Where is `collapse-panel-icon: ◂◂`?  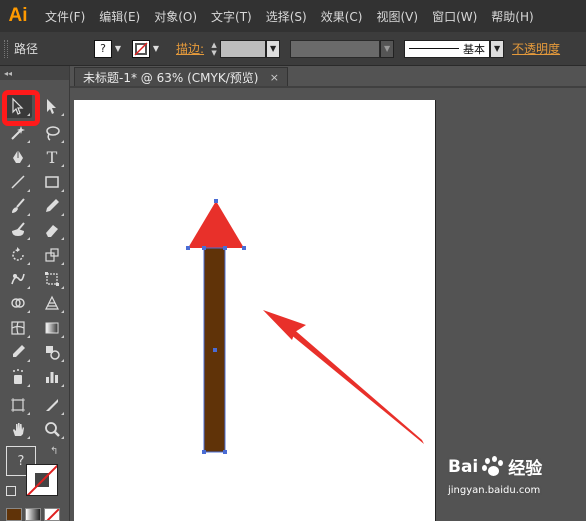 collapse-panel-icon: ◂◂ is located at coordinates (34, 73).